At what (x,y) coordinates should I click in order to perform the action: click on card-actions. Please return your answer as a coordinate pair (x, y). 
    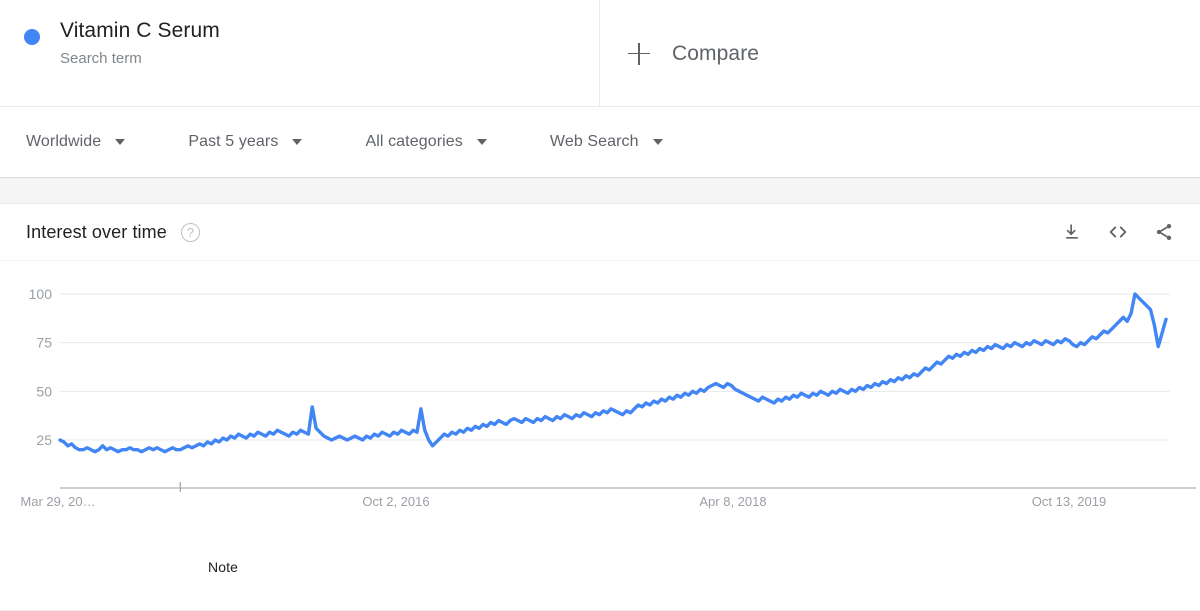
    Looking at the image, I should click on (1118, 232).